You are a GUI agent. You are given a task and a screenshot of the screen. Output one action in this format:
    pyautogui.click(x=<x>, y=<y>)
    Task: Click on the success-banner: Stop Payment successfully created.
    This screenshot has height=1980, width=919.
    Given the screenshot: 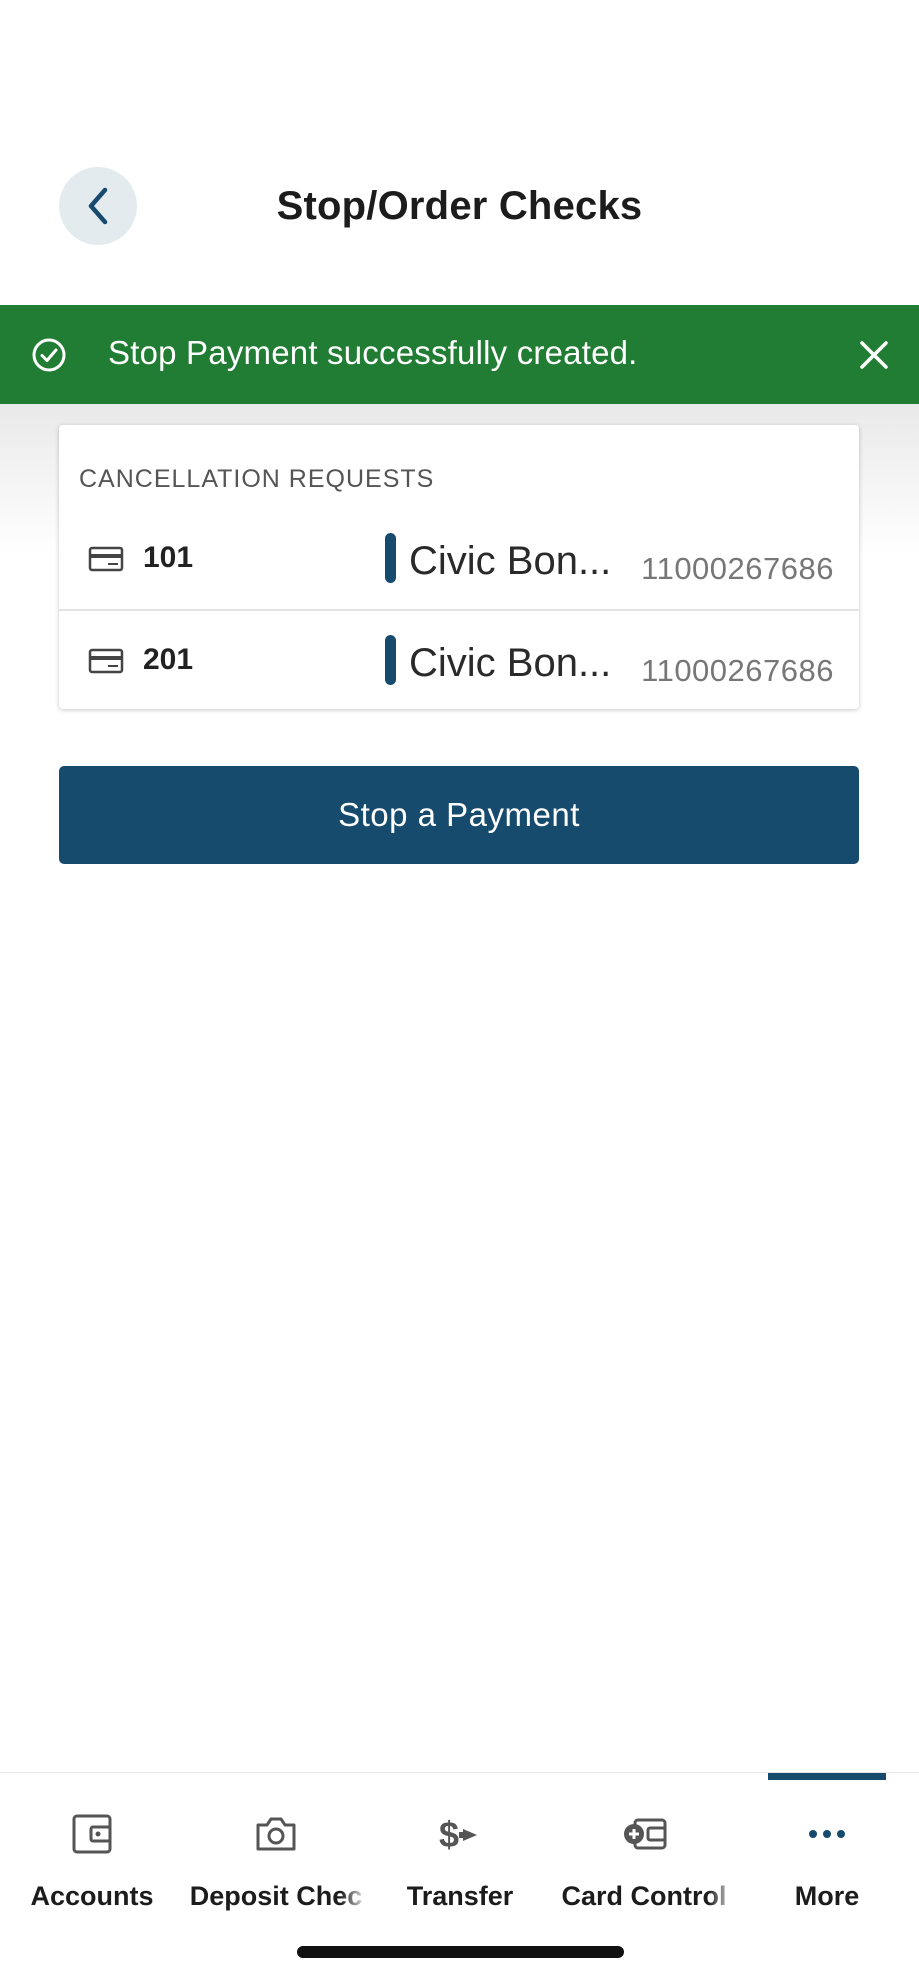 What is the action you would take?
    pyautogui.click(x=459, y=354)
    